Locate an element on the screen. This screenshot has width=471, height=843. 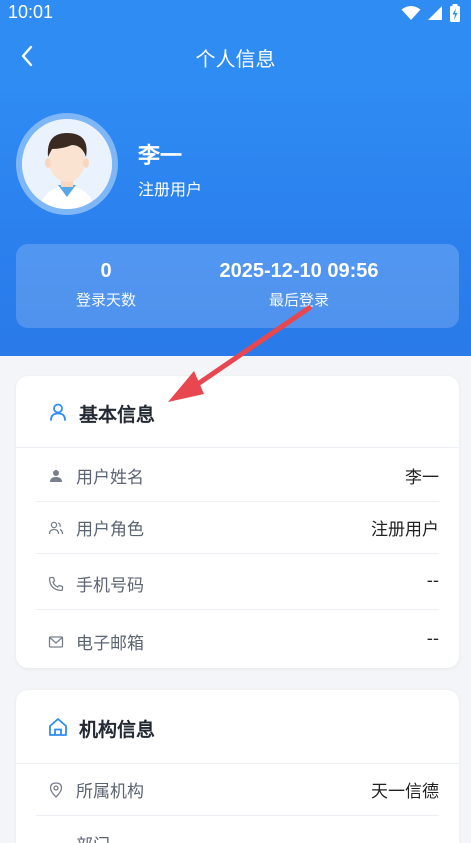
org-info-title: 机构信息 is located at coordinates (117, 730).